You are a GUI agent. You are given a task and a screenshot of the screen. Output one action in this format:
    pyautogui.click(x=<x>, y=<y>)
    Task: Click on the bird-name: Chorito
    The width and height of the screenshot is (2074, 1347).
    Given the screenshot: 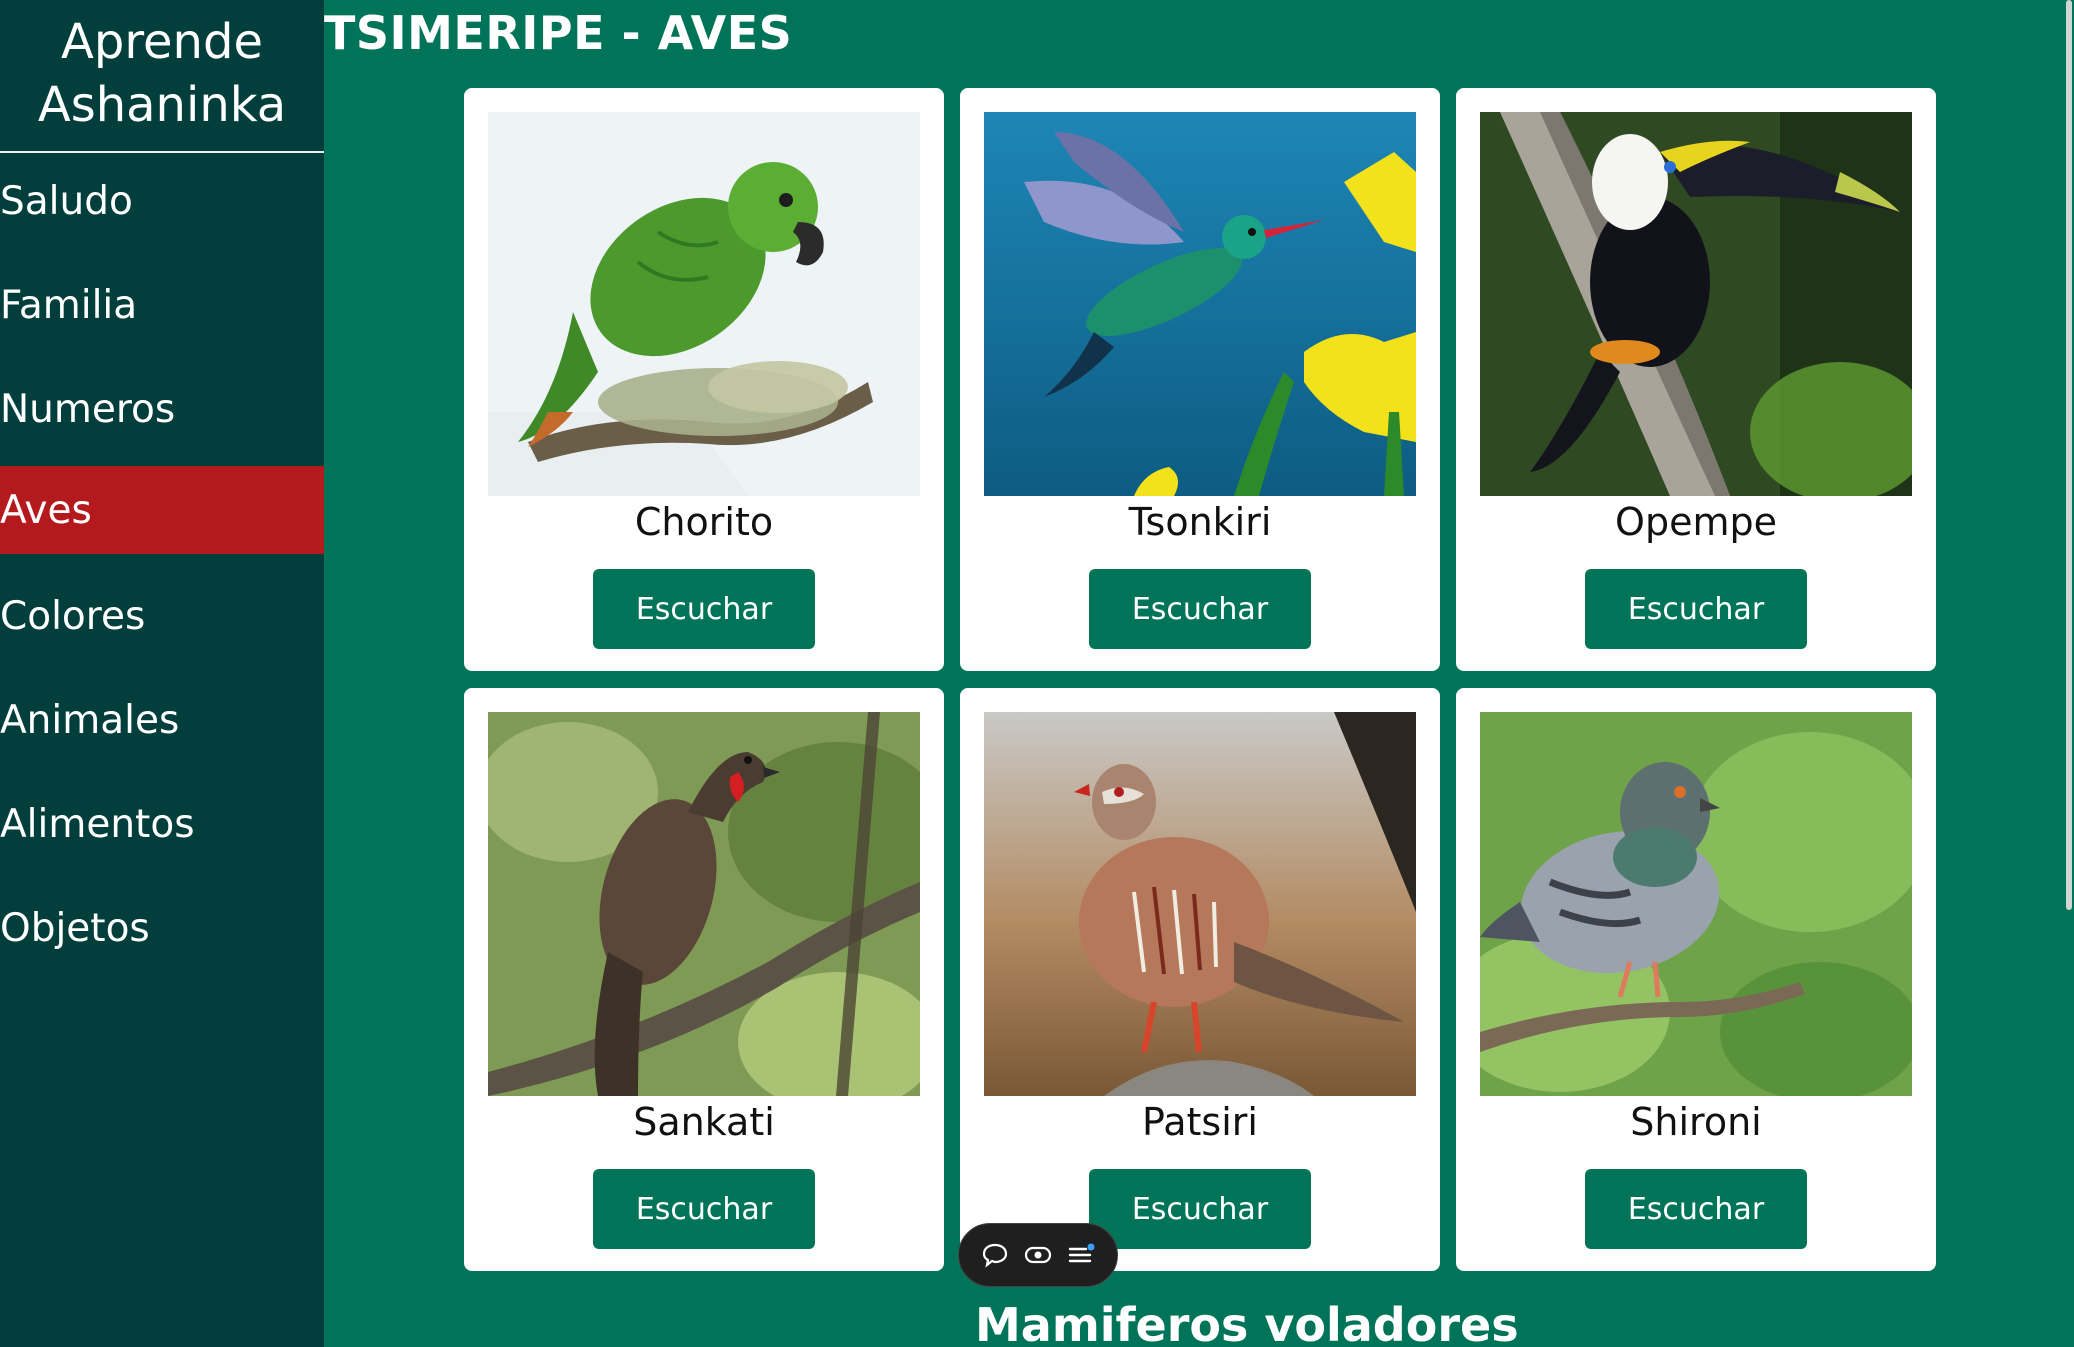 What is the action you would take?
    pyautogui.click(x=704, y=522)
    